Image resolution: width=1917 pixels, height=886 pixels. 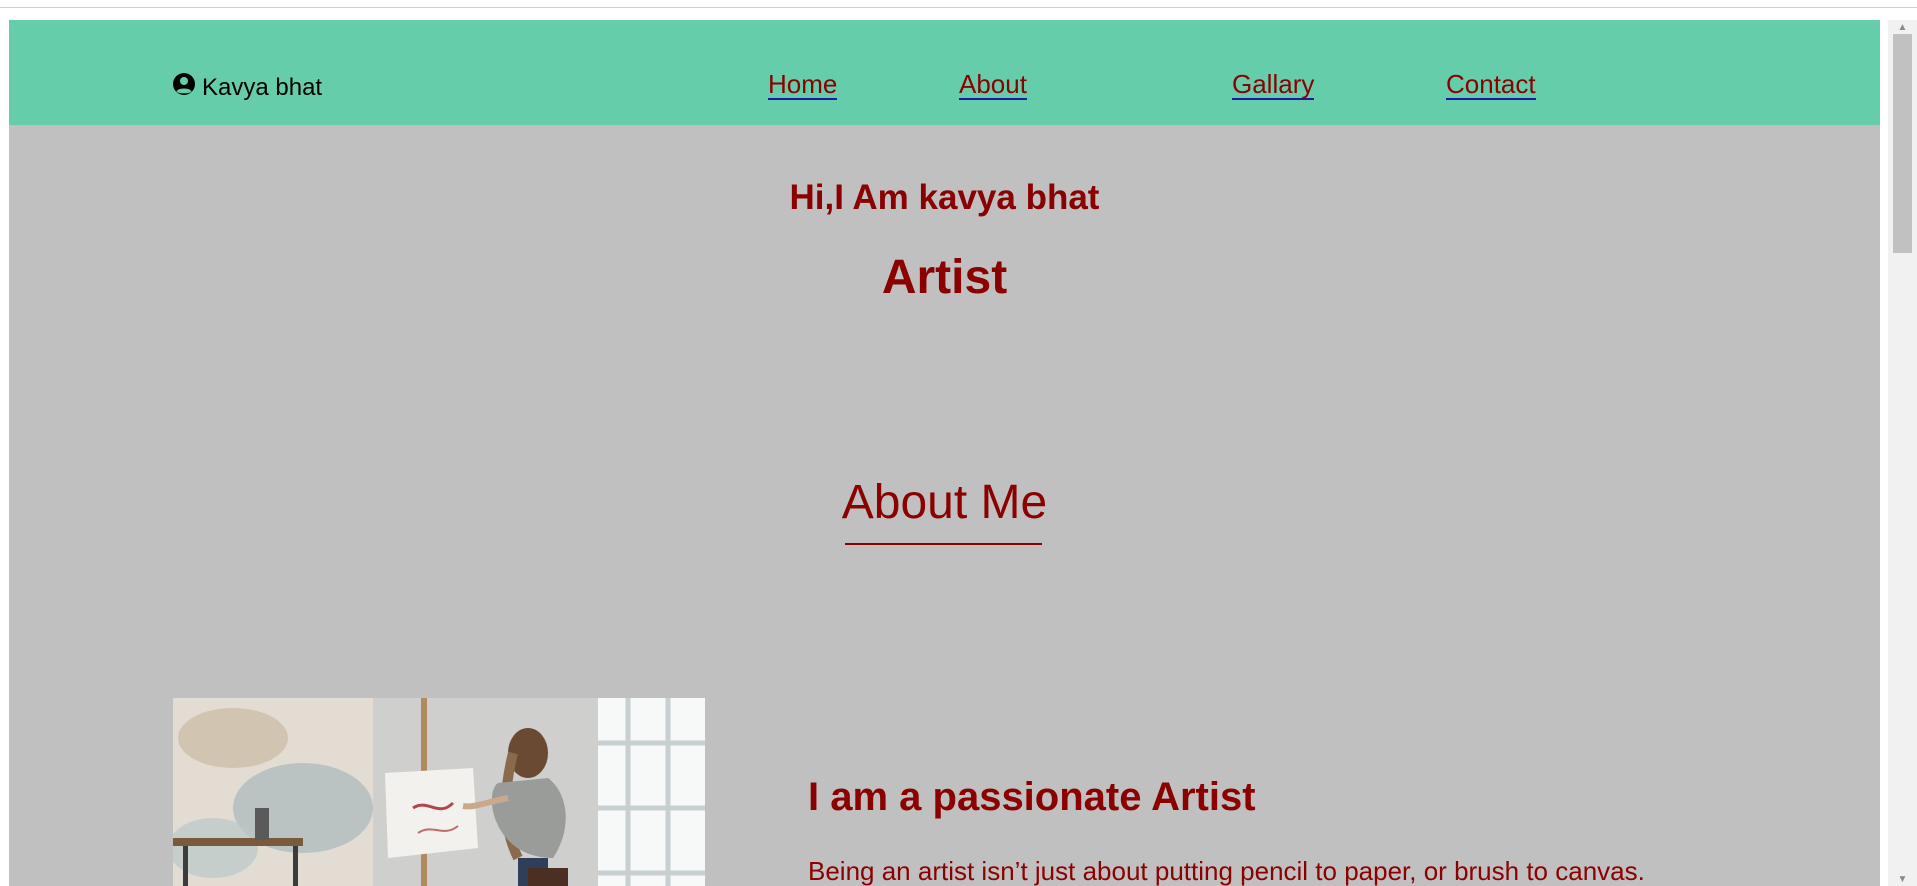 I want to click on about-heading: I am a passionate Artist, so click(x=1032, y=797).